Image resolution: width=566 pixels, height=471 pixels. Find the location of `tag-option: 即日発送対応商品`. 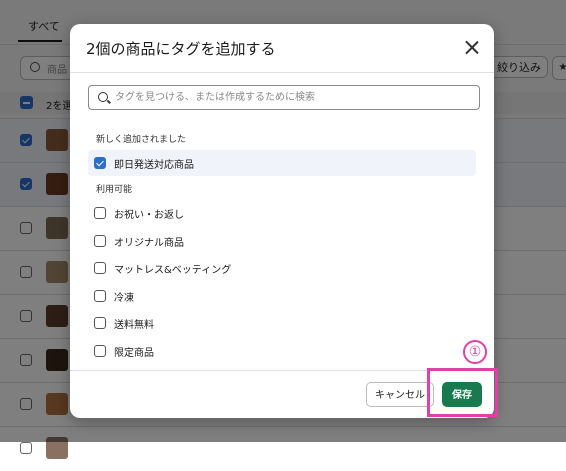

tag-option: 即日発送対応商品 is located at coordinates (282, 163).